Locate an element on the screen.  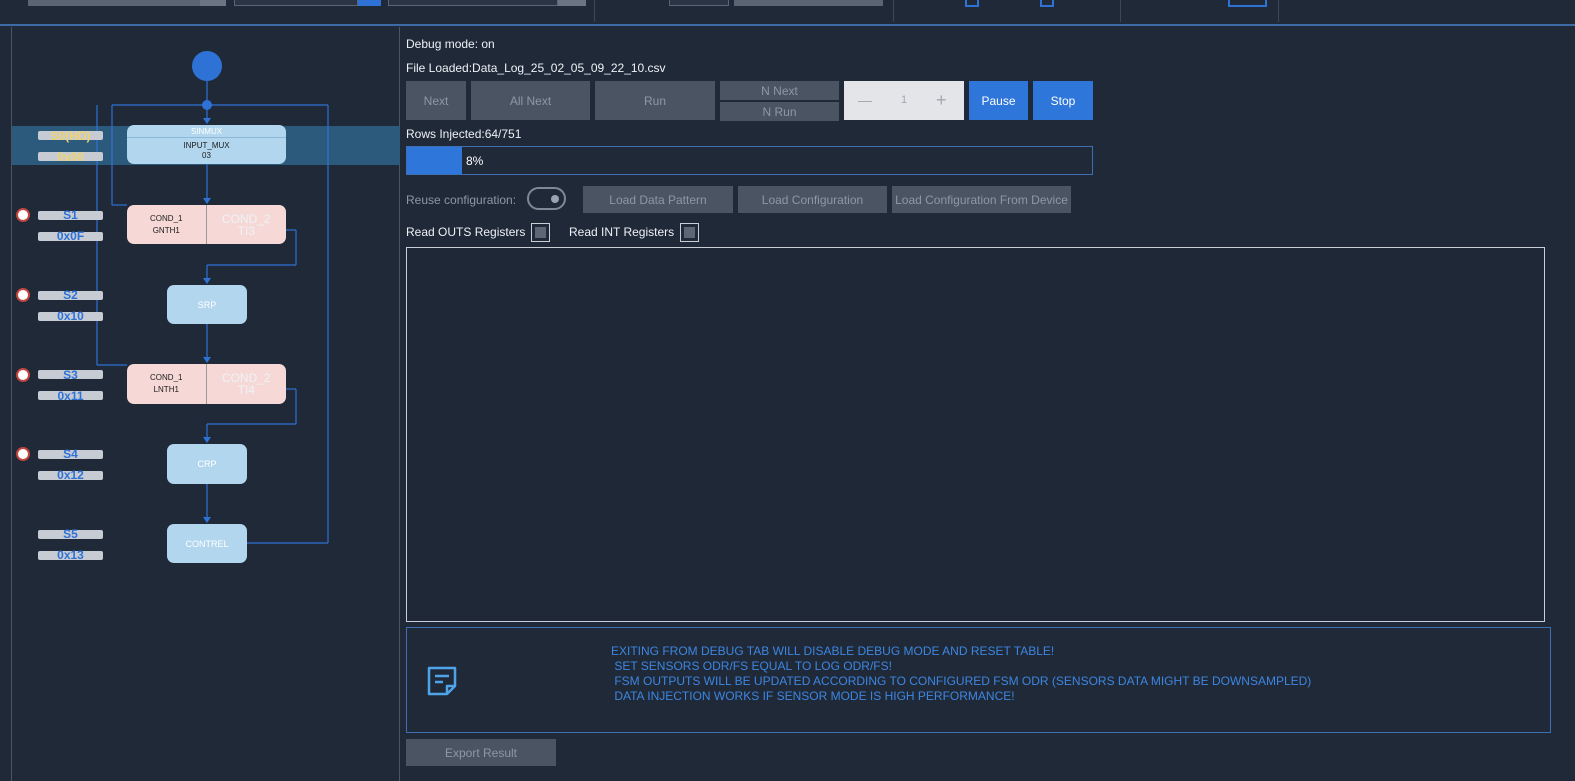
top-toolbar is located at coordinates (787, 13).